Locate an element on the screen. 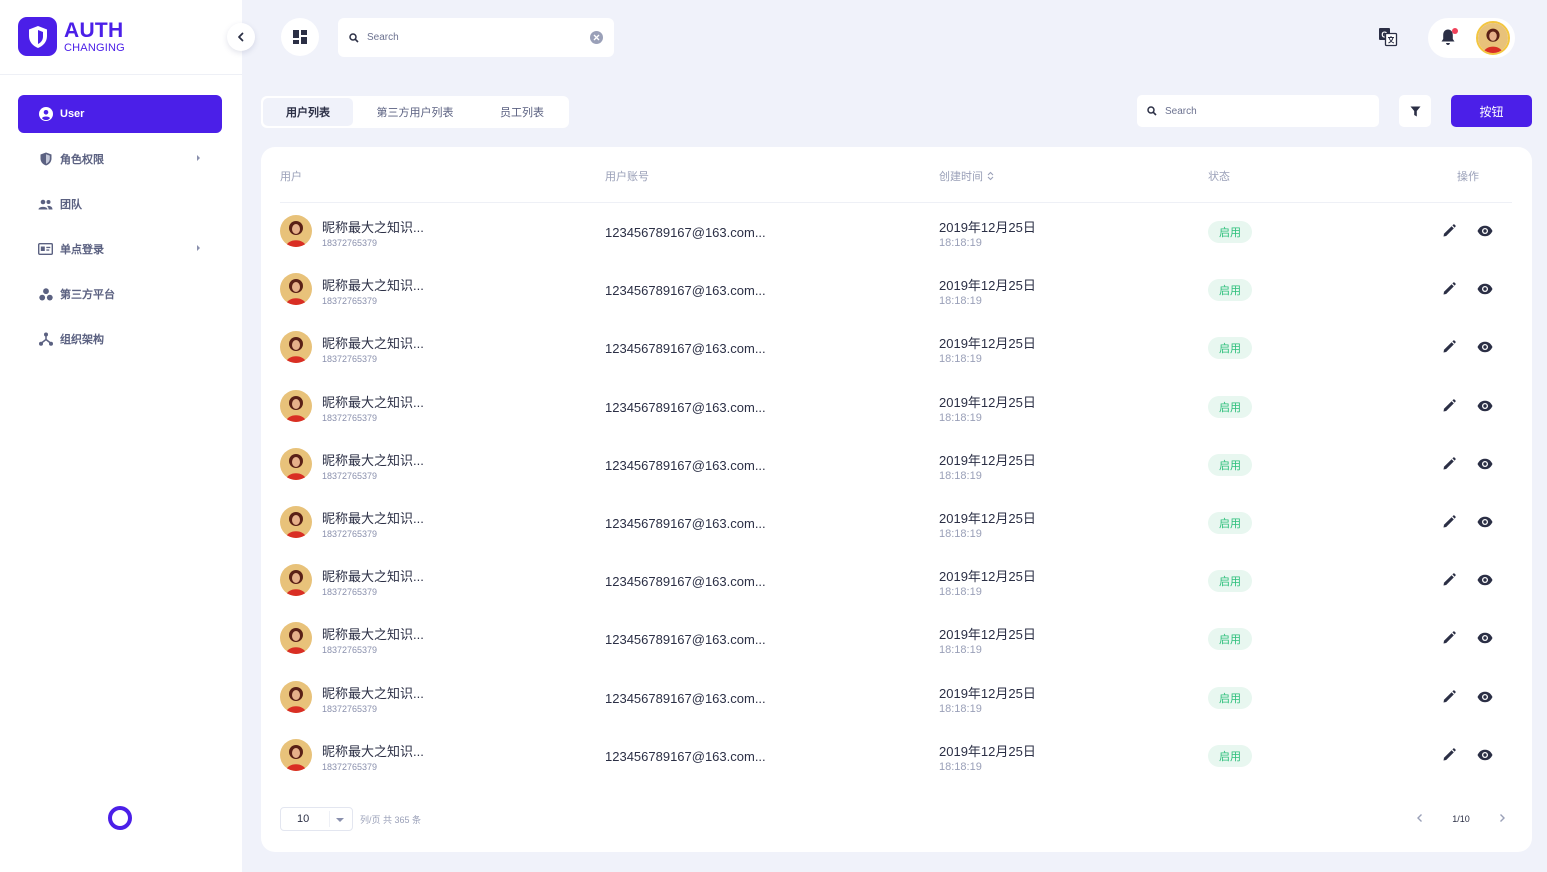  global-search-input is located at coordinates (467, 37).